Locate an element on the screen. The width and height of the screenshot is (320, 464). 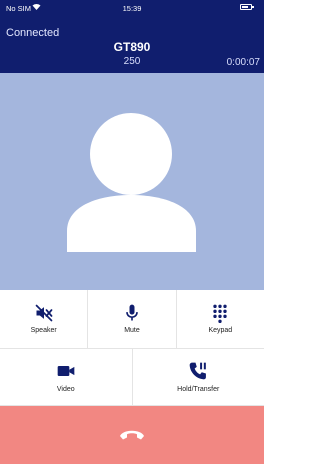
call-controls-row-1: Speaker Mute Keypad is located at coordinates (132, 319).